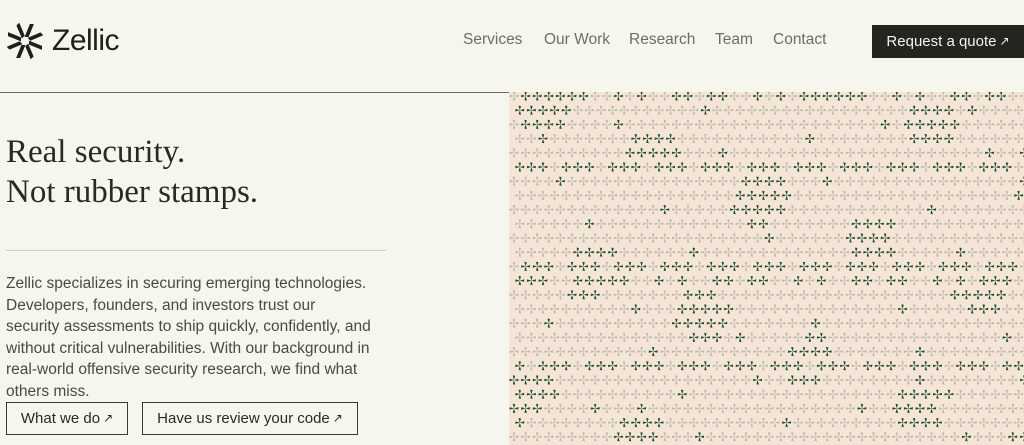  Describe the element at coordinates (734, 40) in the screenshot. I see `nav-item-team: Team` at that location.